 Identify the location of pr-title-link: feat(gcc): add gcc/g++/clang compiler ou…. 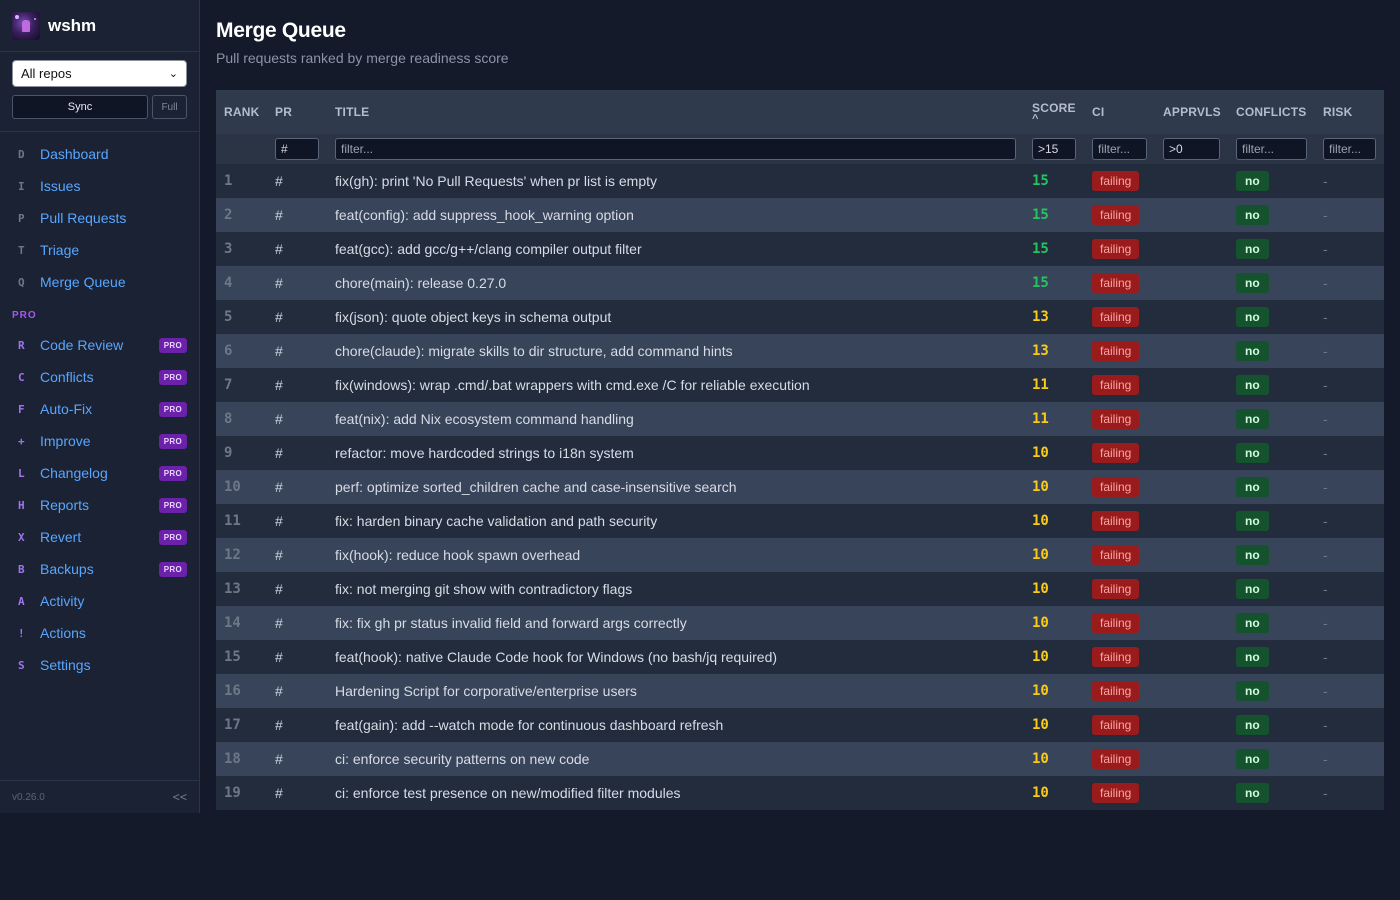
(675, 249).